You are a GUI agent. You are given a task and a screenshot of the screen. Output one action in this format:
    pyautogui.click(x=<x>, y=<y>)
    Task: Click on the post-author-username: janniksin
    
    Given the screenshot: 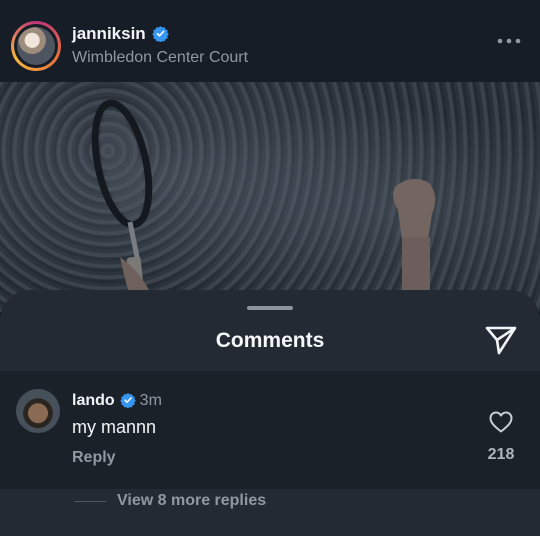 What is the action you would take?
    pyautogui.click(x=120, y=34)
    